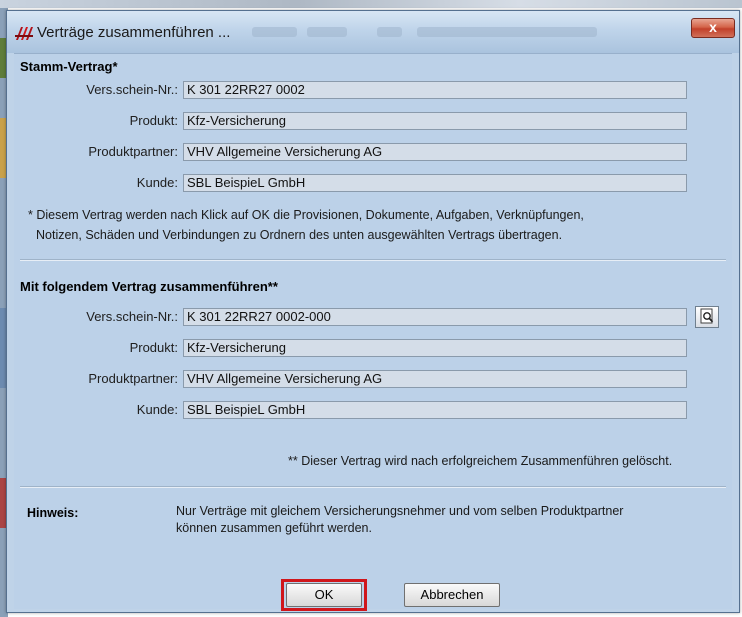 The width and height of the screenshot is (742, 617). What do you see at coordinates (132, 316) in the screenshot?
I see `target-policy-number-label: Vers.schein-Nr.:` at bounding box center [132, 316].